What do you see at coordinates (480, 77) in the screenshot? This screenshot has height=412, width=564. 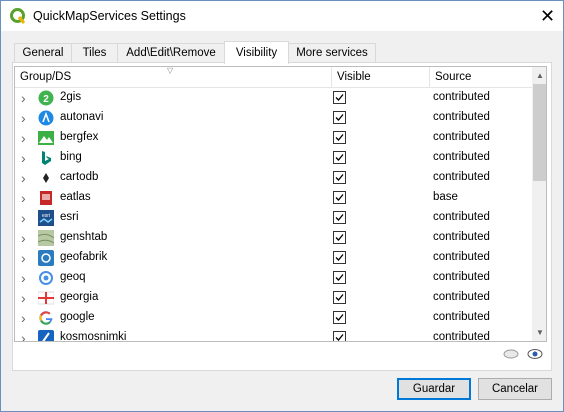 I see `column-header-source: Source` at bounding box center [480, 77].